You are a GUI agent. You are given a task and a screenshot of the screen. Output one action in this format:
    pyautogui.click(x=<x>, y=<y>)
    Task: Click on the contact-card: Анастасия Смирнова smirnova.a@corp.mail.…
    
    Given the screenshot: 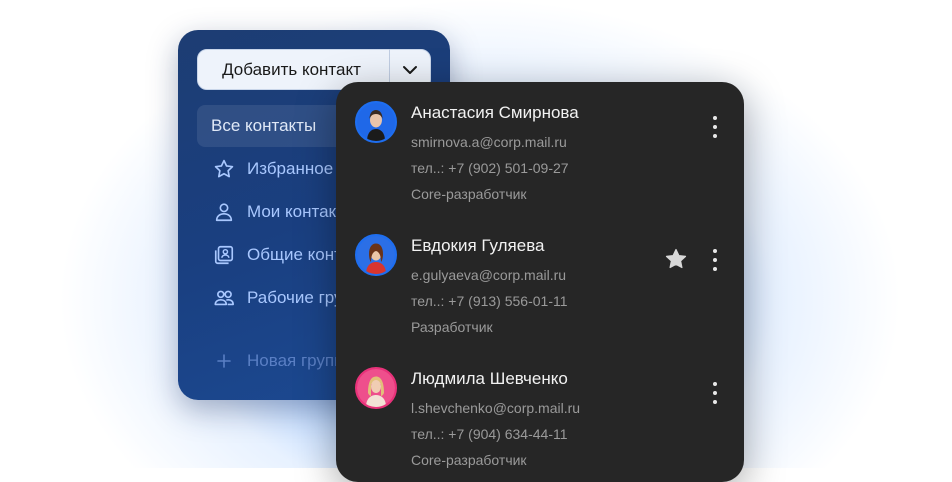 What is the action you would take?
    pyautogui.click(x=540, y=147)
    